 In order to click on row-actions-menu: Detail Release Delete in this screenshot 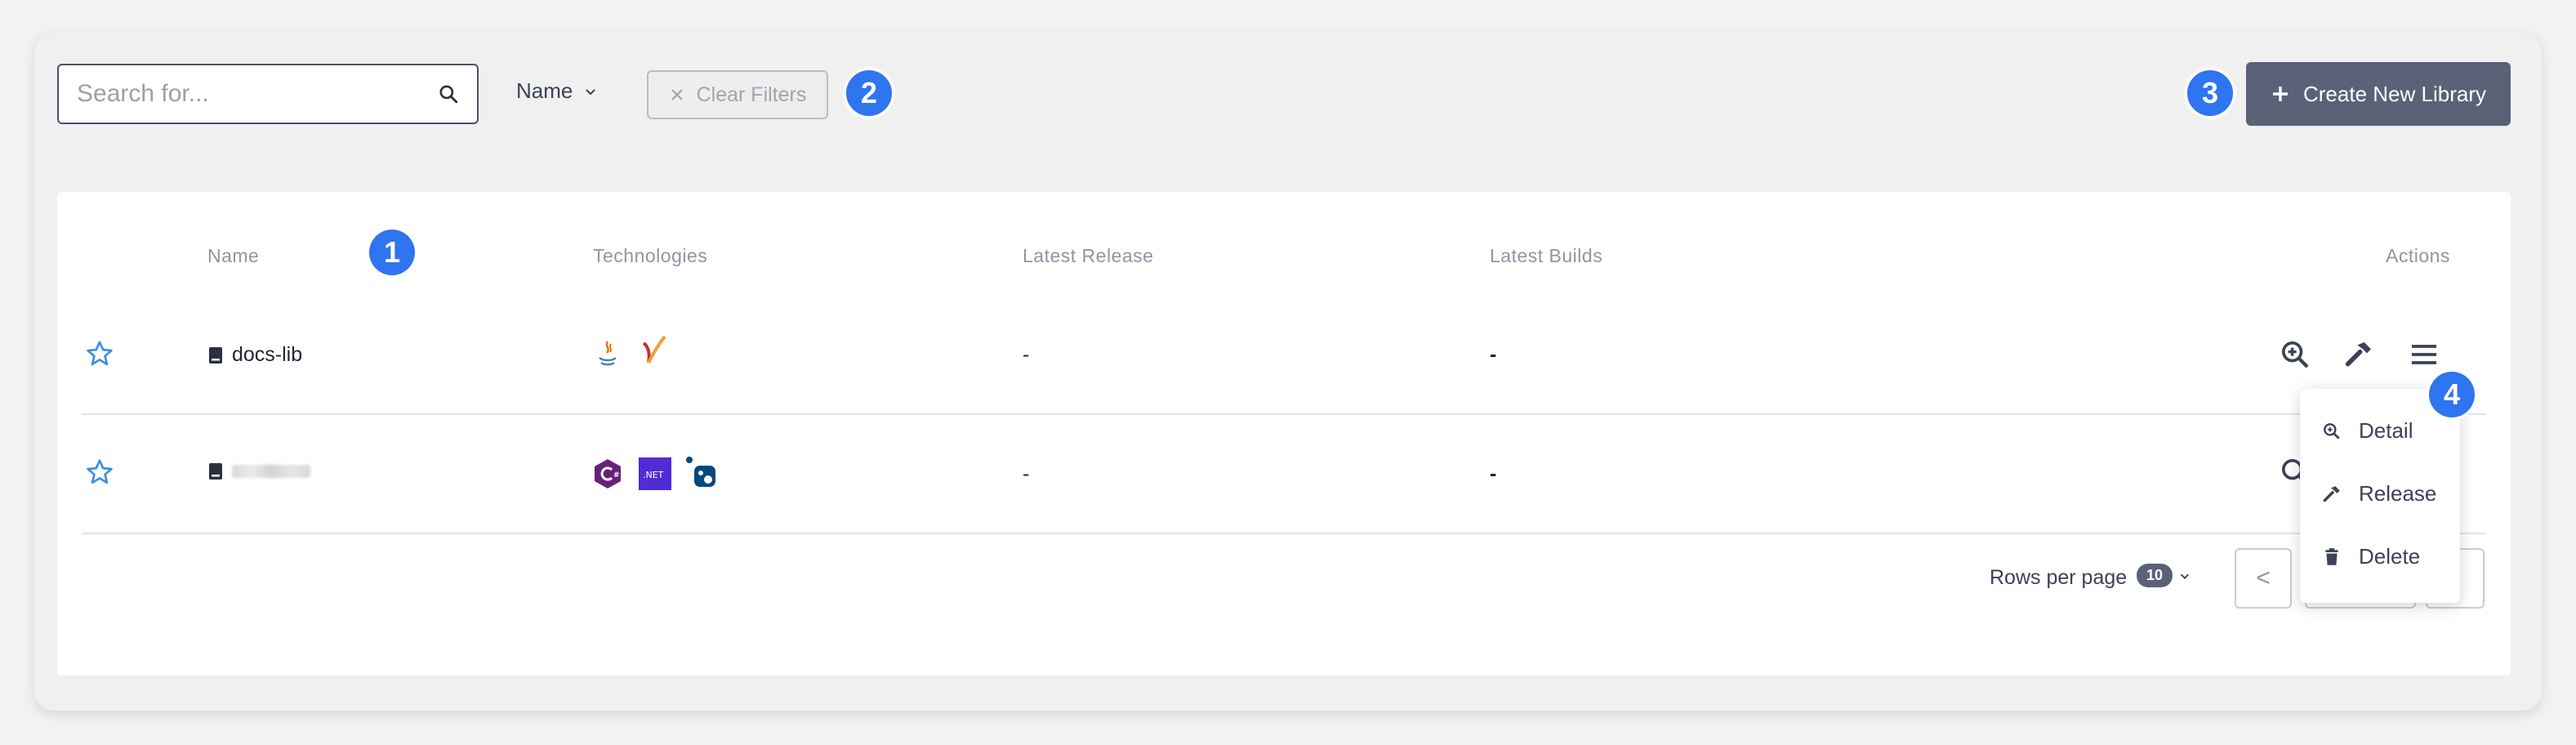, I will do `click(2380, 496)`.